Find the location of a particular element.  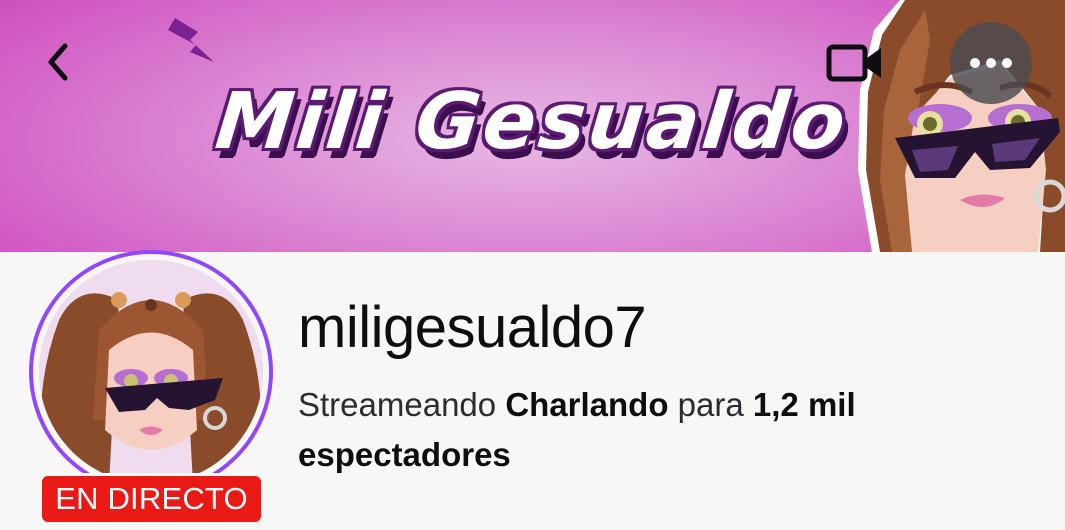

more-horizontal-icon is located at coordinates (991, 63).